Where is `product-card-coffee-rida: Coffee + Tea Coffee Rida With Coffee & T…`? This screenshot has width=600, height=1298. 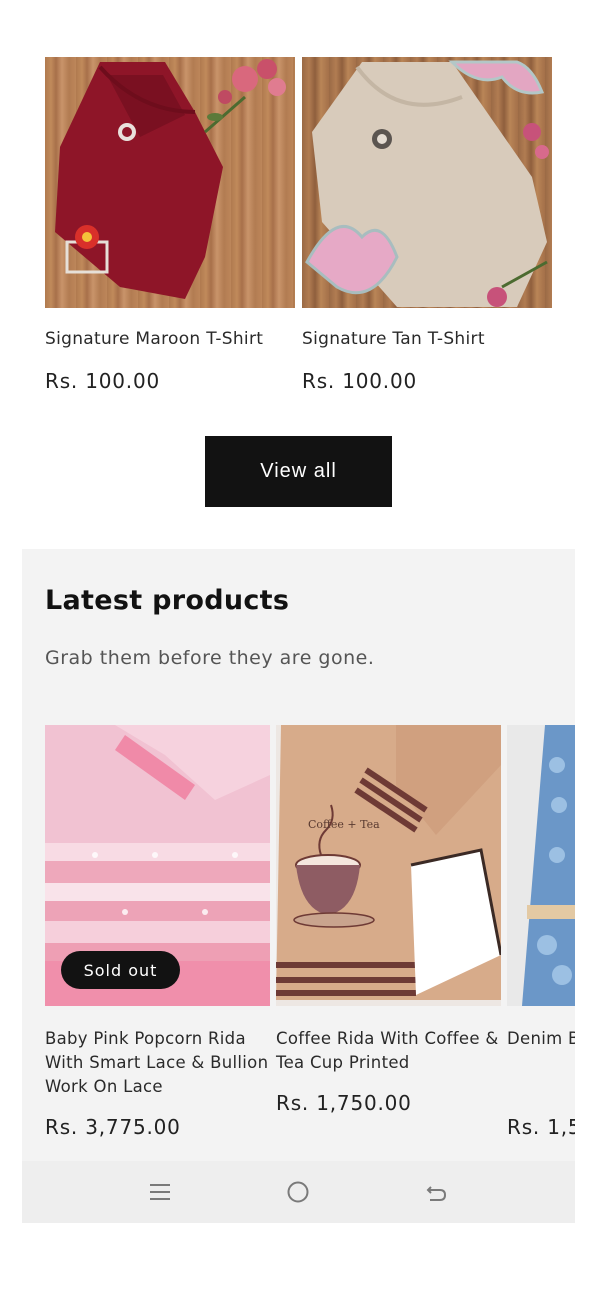
product-card-coffee-rida: Coffee + Tea Coffee Rida With Coffee & T… is located at coordinates (388, 920).